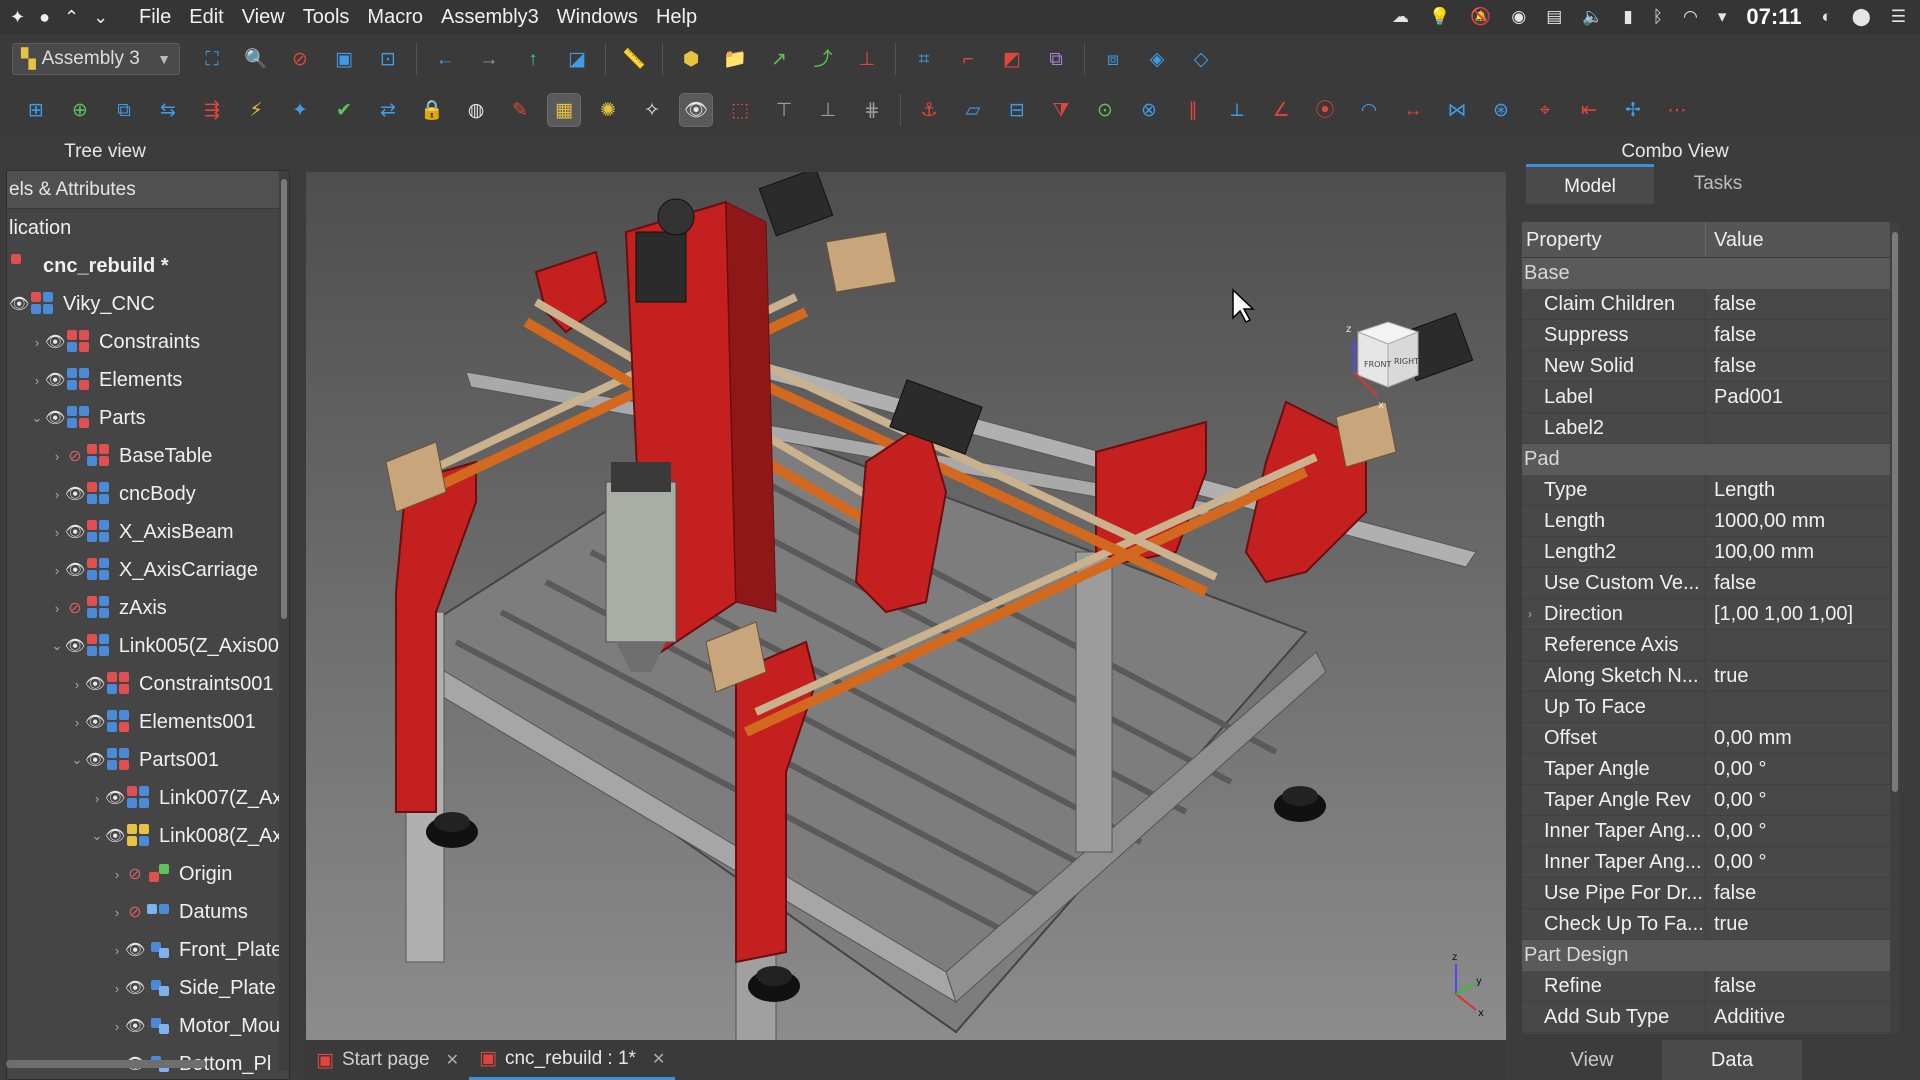 The width and height of the screenshot is (1920, 1080). What do you see at coordinates (1281, 110) in the screenshot?
I see `constraint-angle-icon: ∠` at bounding box center [1281, 110].